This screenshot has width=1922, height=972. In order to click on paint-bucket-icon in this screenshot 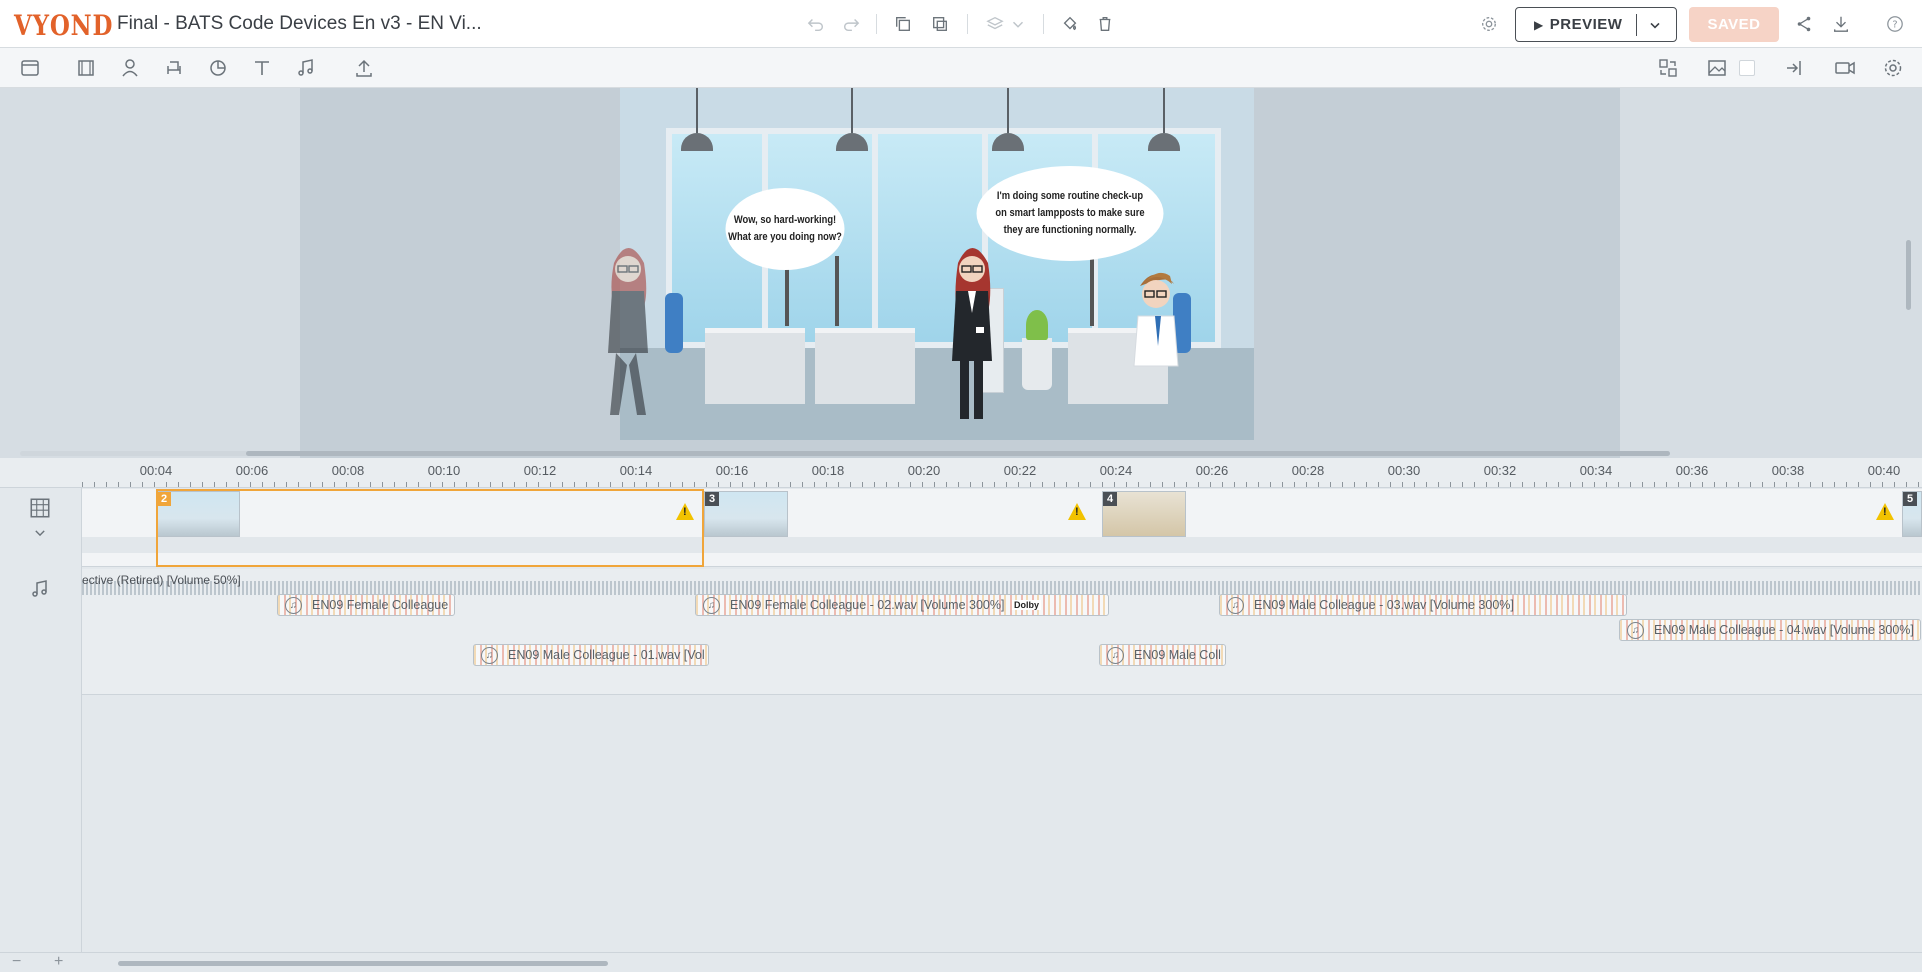, I will do `click(1070, 24)`.